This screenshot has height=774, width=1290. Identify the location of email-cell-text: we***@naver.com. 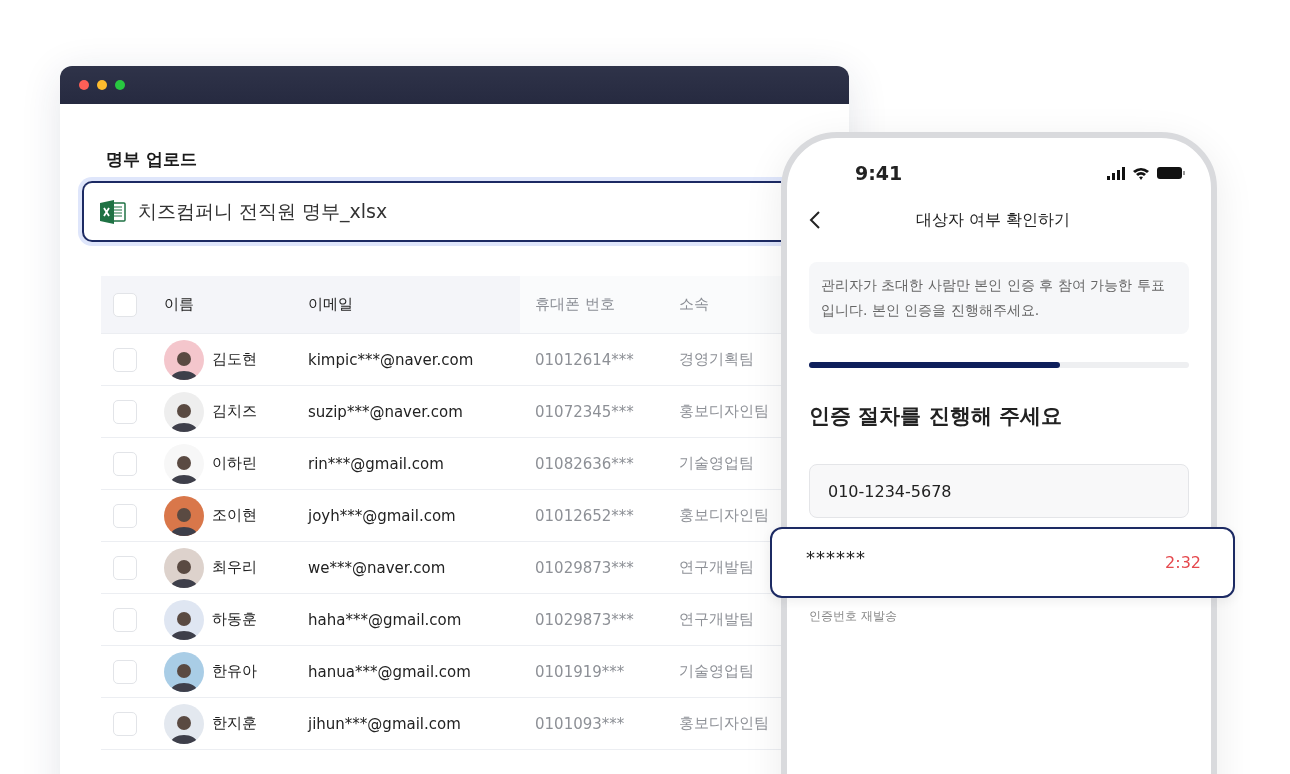
(377, 567).